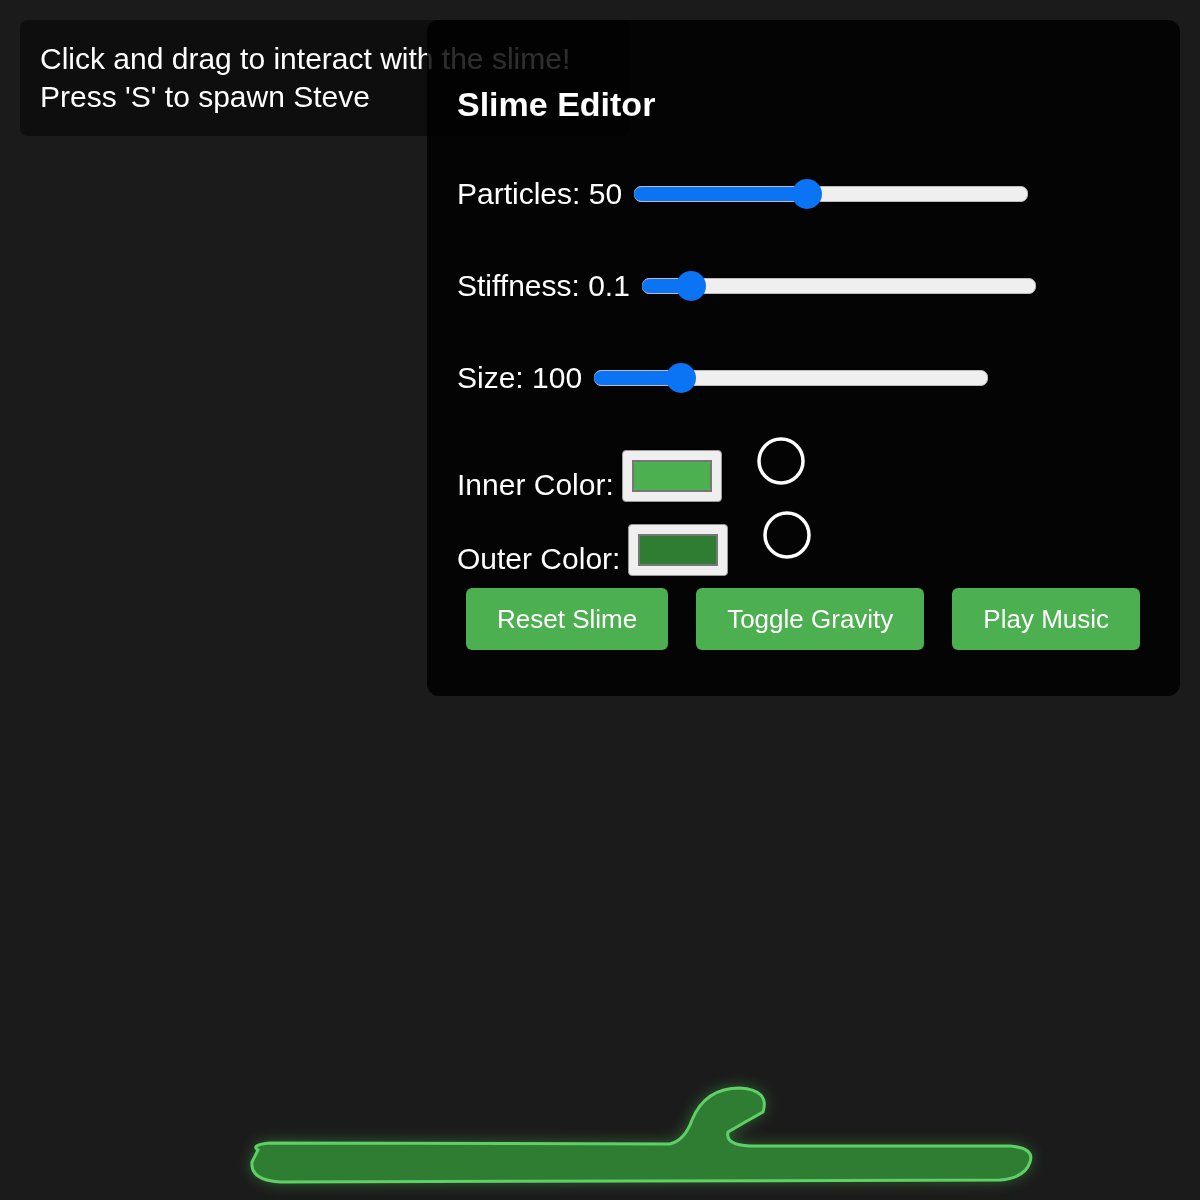  I want to click on instruction-text: Press 'S' to spawn Steve, so click(205, 97).